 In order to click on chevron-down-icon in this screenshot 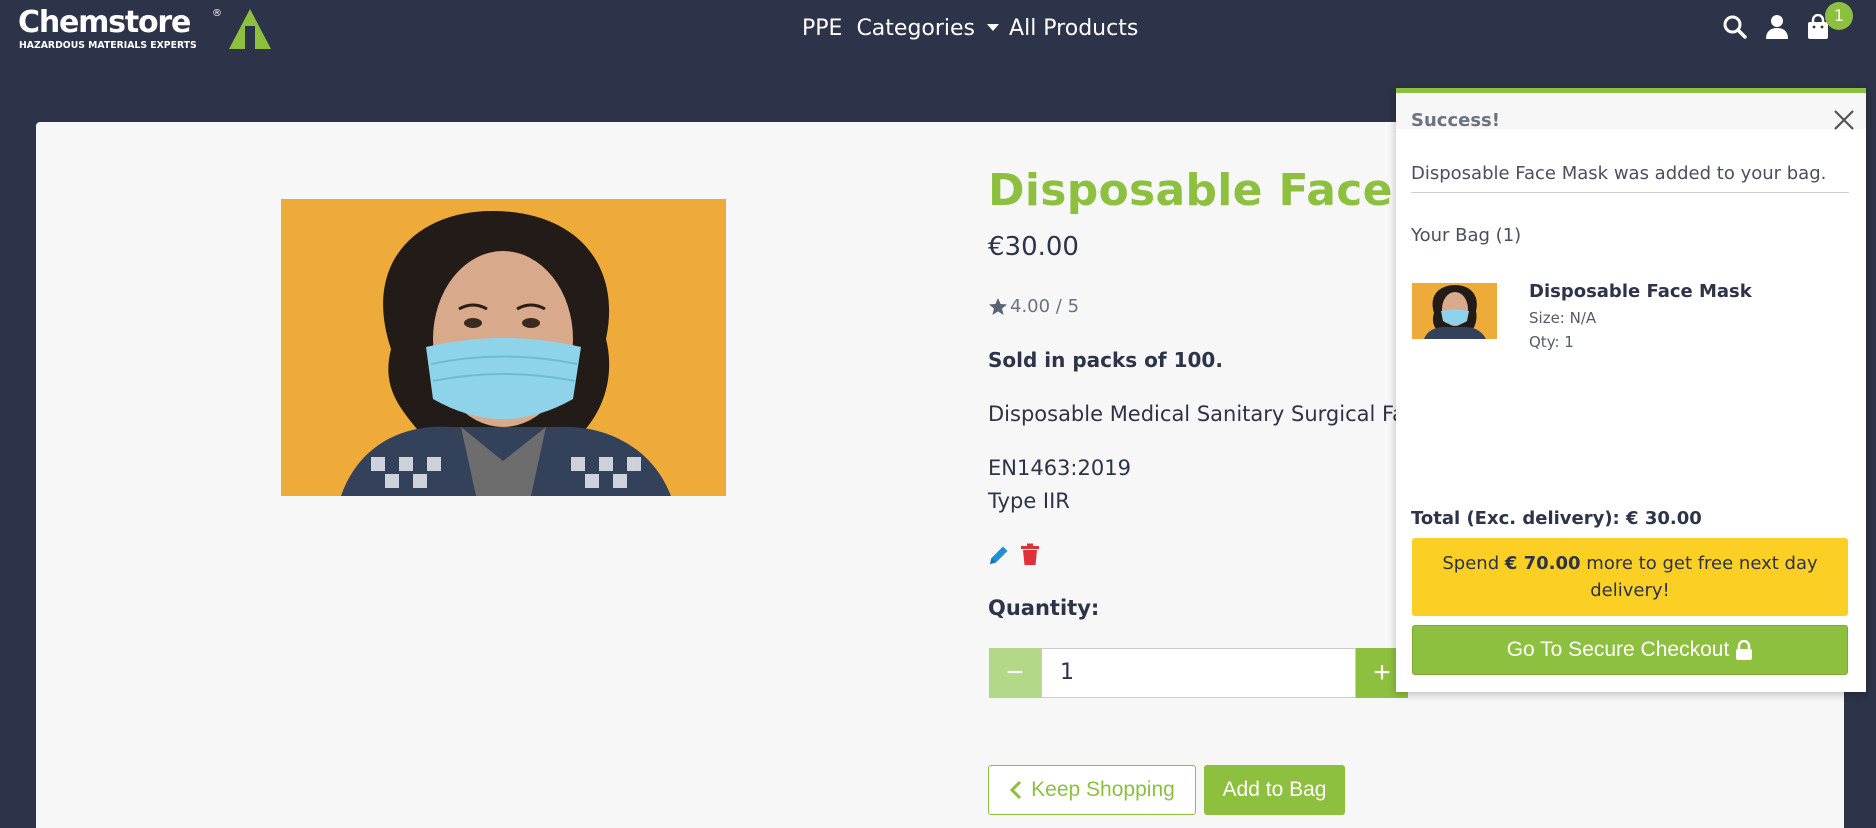, I will do `click(993, 27)`.